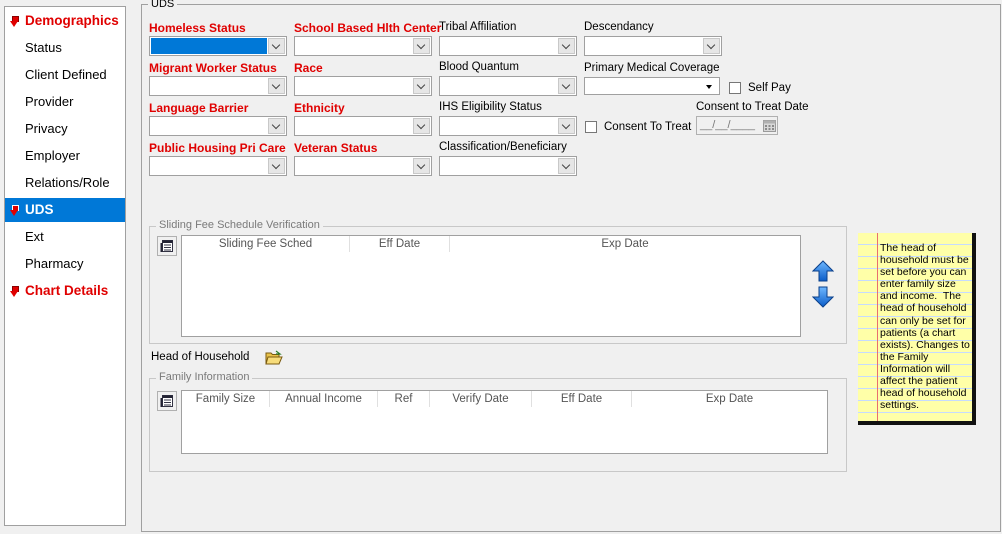  I want to click on descendancy-select, so click(653, 46).